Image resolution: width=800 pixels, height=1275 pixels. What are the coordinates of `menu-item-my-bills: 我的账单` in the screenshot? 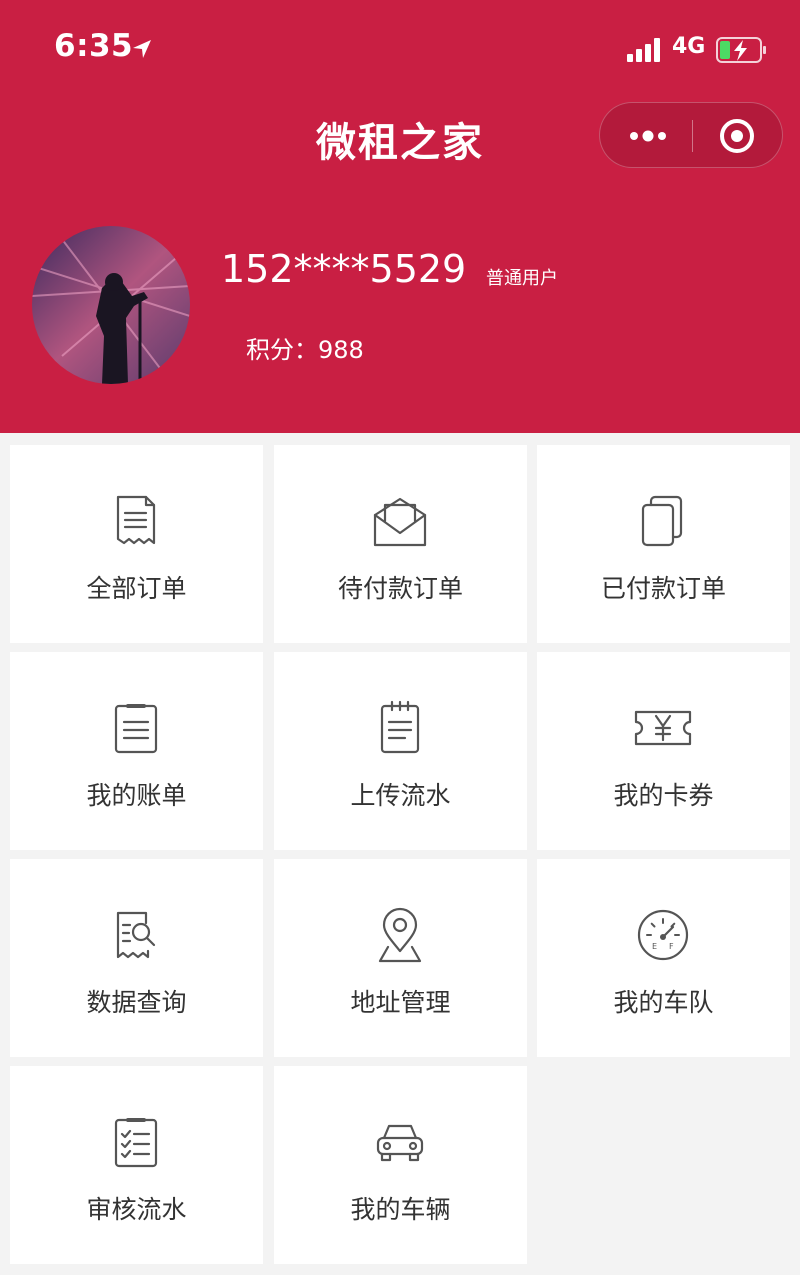 It's located at (136, 751).